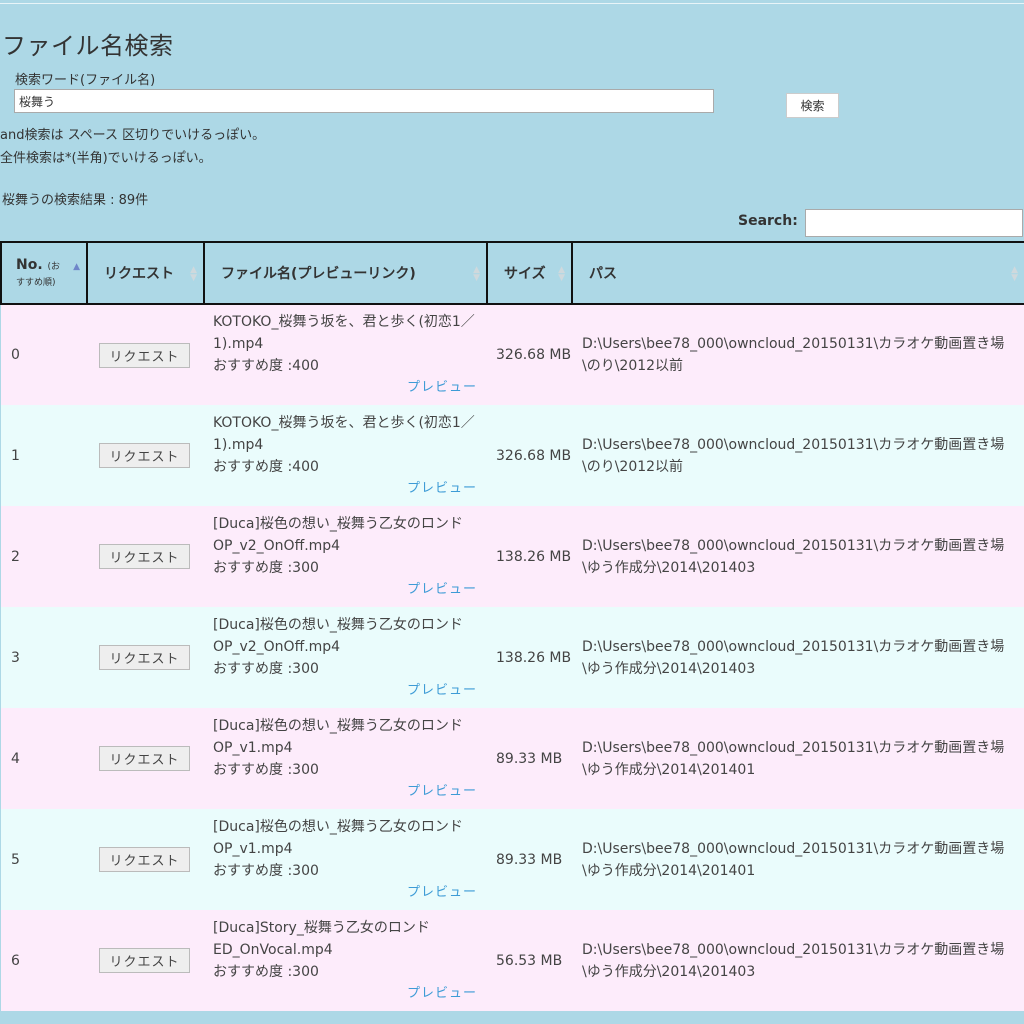  What do you see at coordinates (768, 221) in the screenshot?
I see `table-search-label: Search:` at bounding box center [768, 221].